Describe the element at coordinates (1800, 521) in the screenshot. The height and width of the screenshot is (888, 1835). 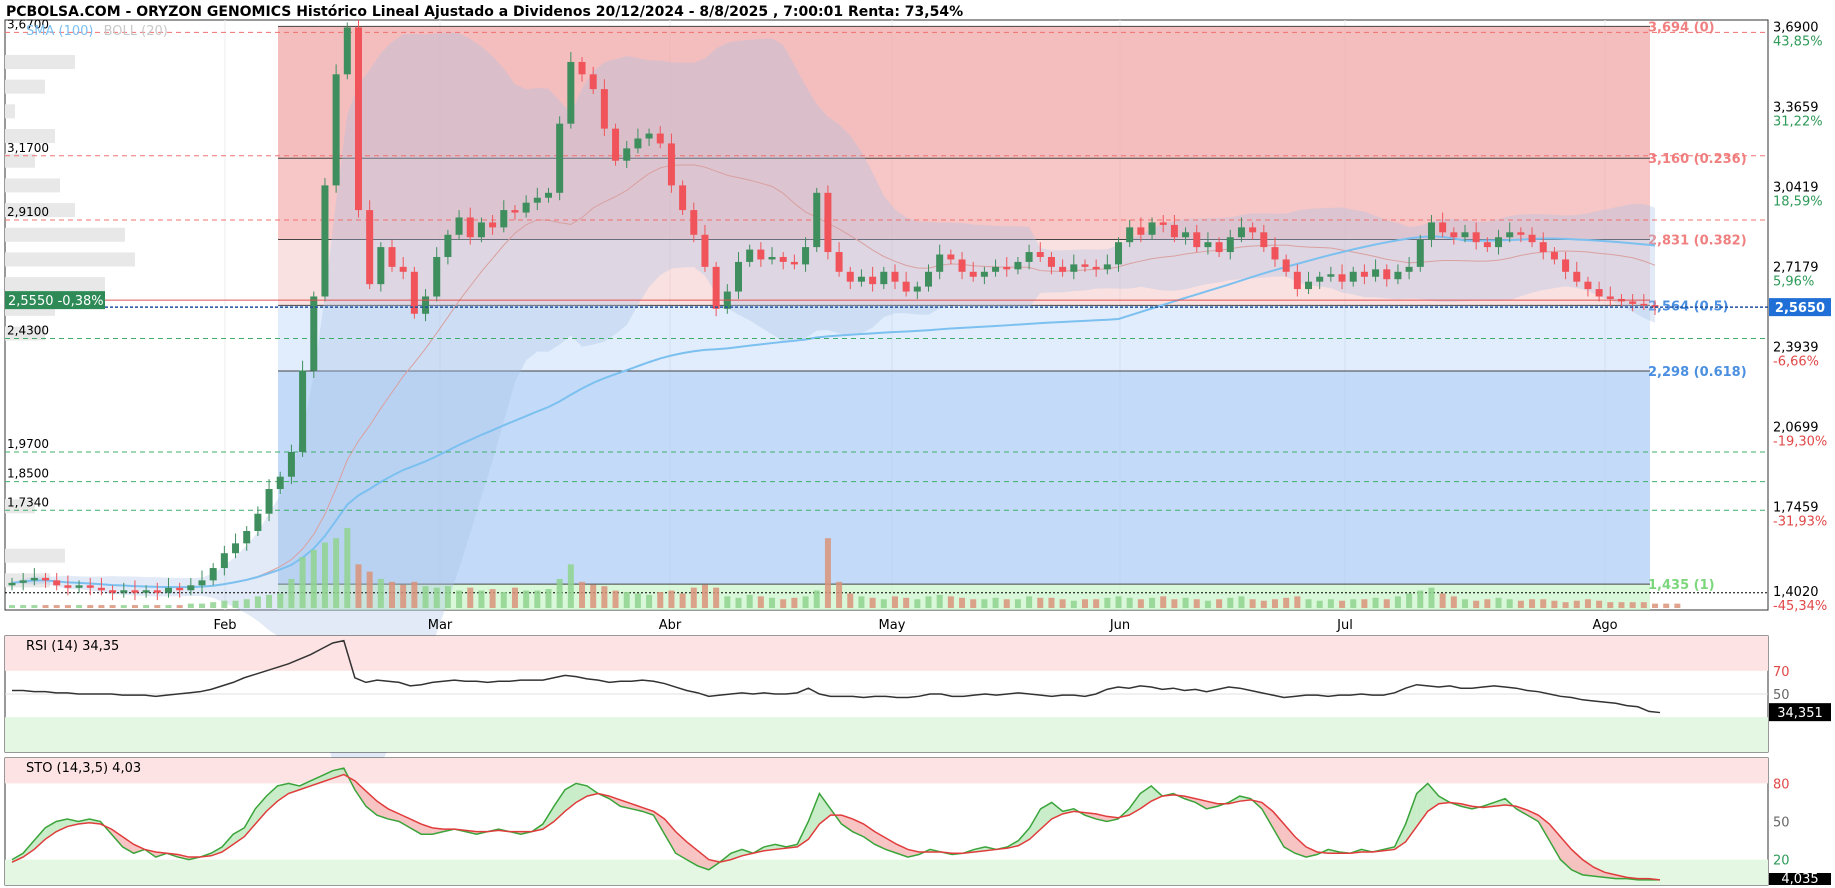
I see `right-axis-pct: -31,93%` at that location.